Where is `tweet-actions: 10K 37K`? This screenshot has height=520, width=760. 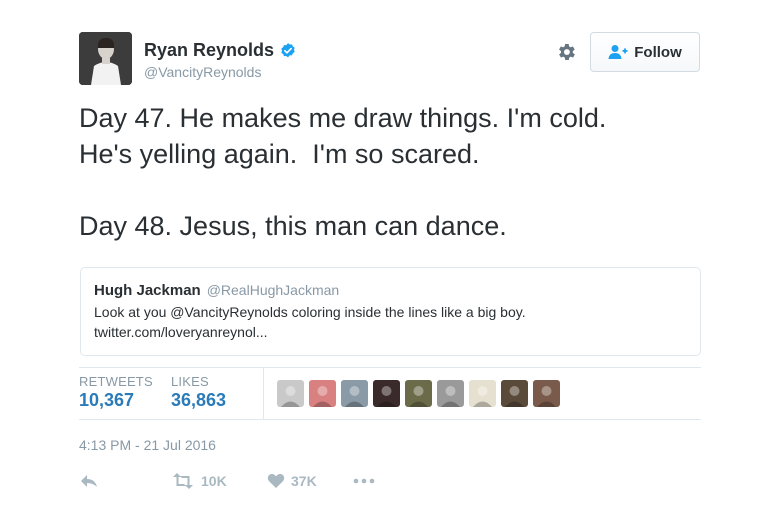 tweet-actions: 10K 37K is located at coordinates (227, 481).